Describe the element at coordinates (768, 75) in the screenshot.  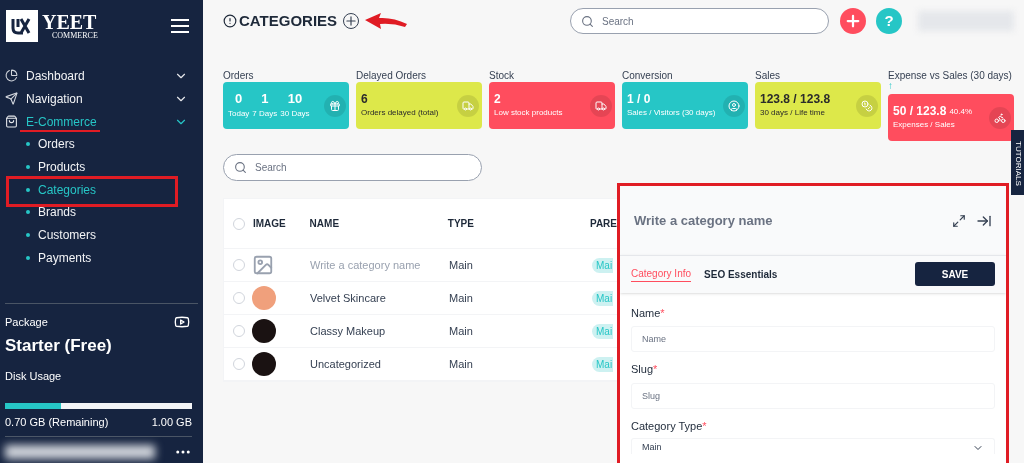
I see `stat-title: Sales` at that location.